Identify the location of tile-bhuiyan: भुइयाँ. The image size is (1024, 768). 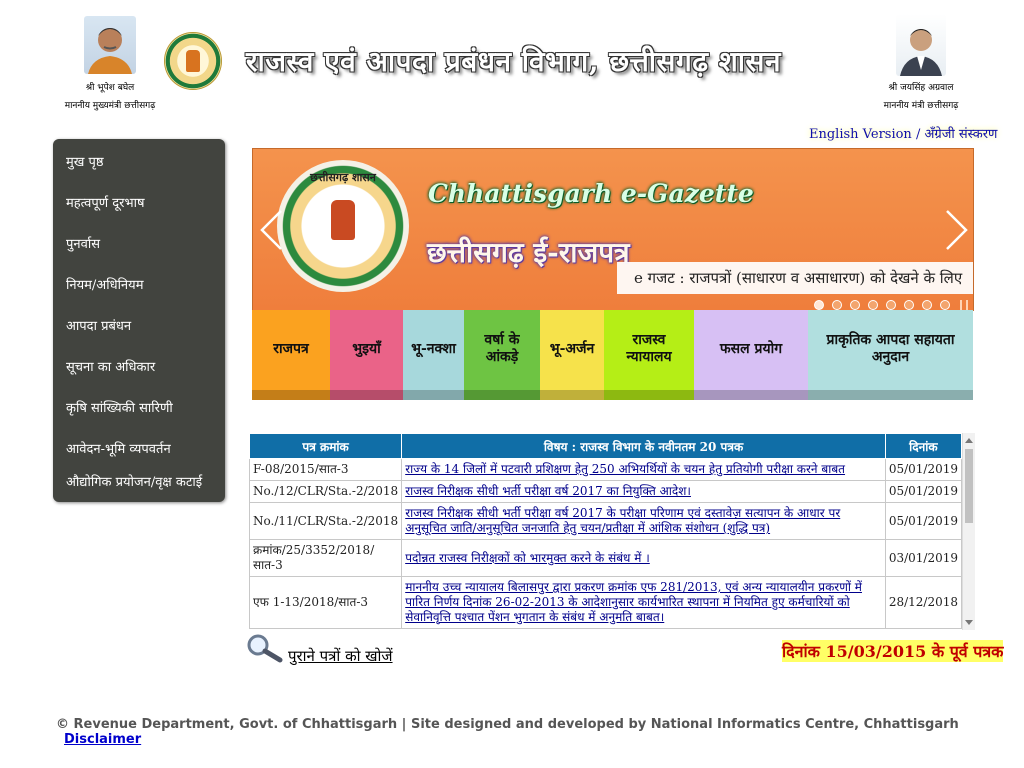
(366, 355).